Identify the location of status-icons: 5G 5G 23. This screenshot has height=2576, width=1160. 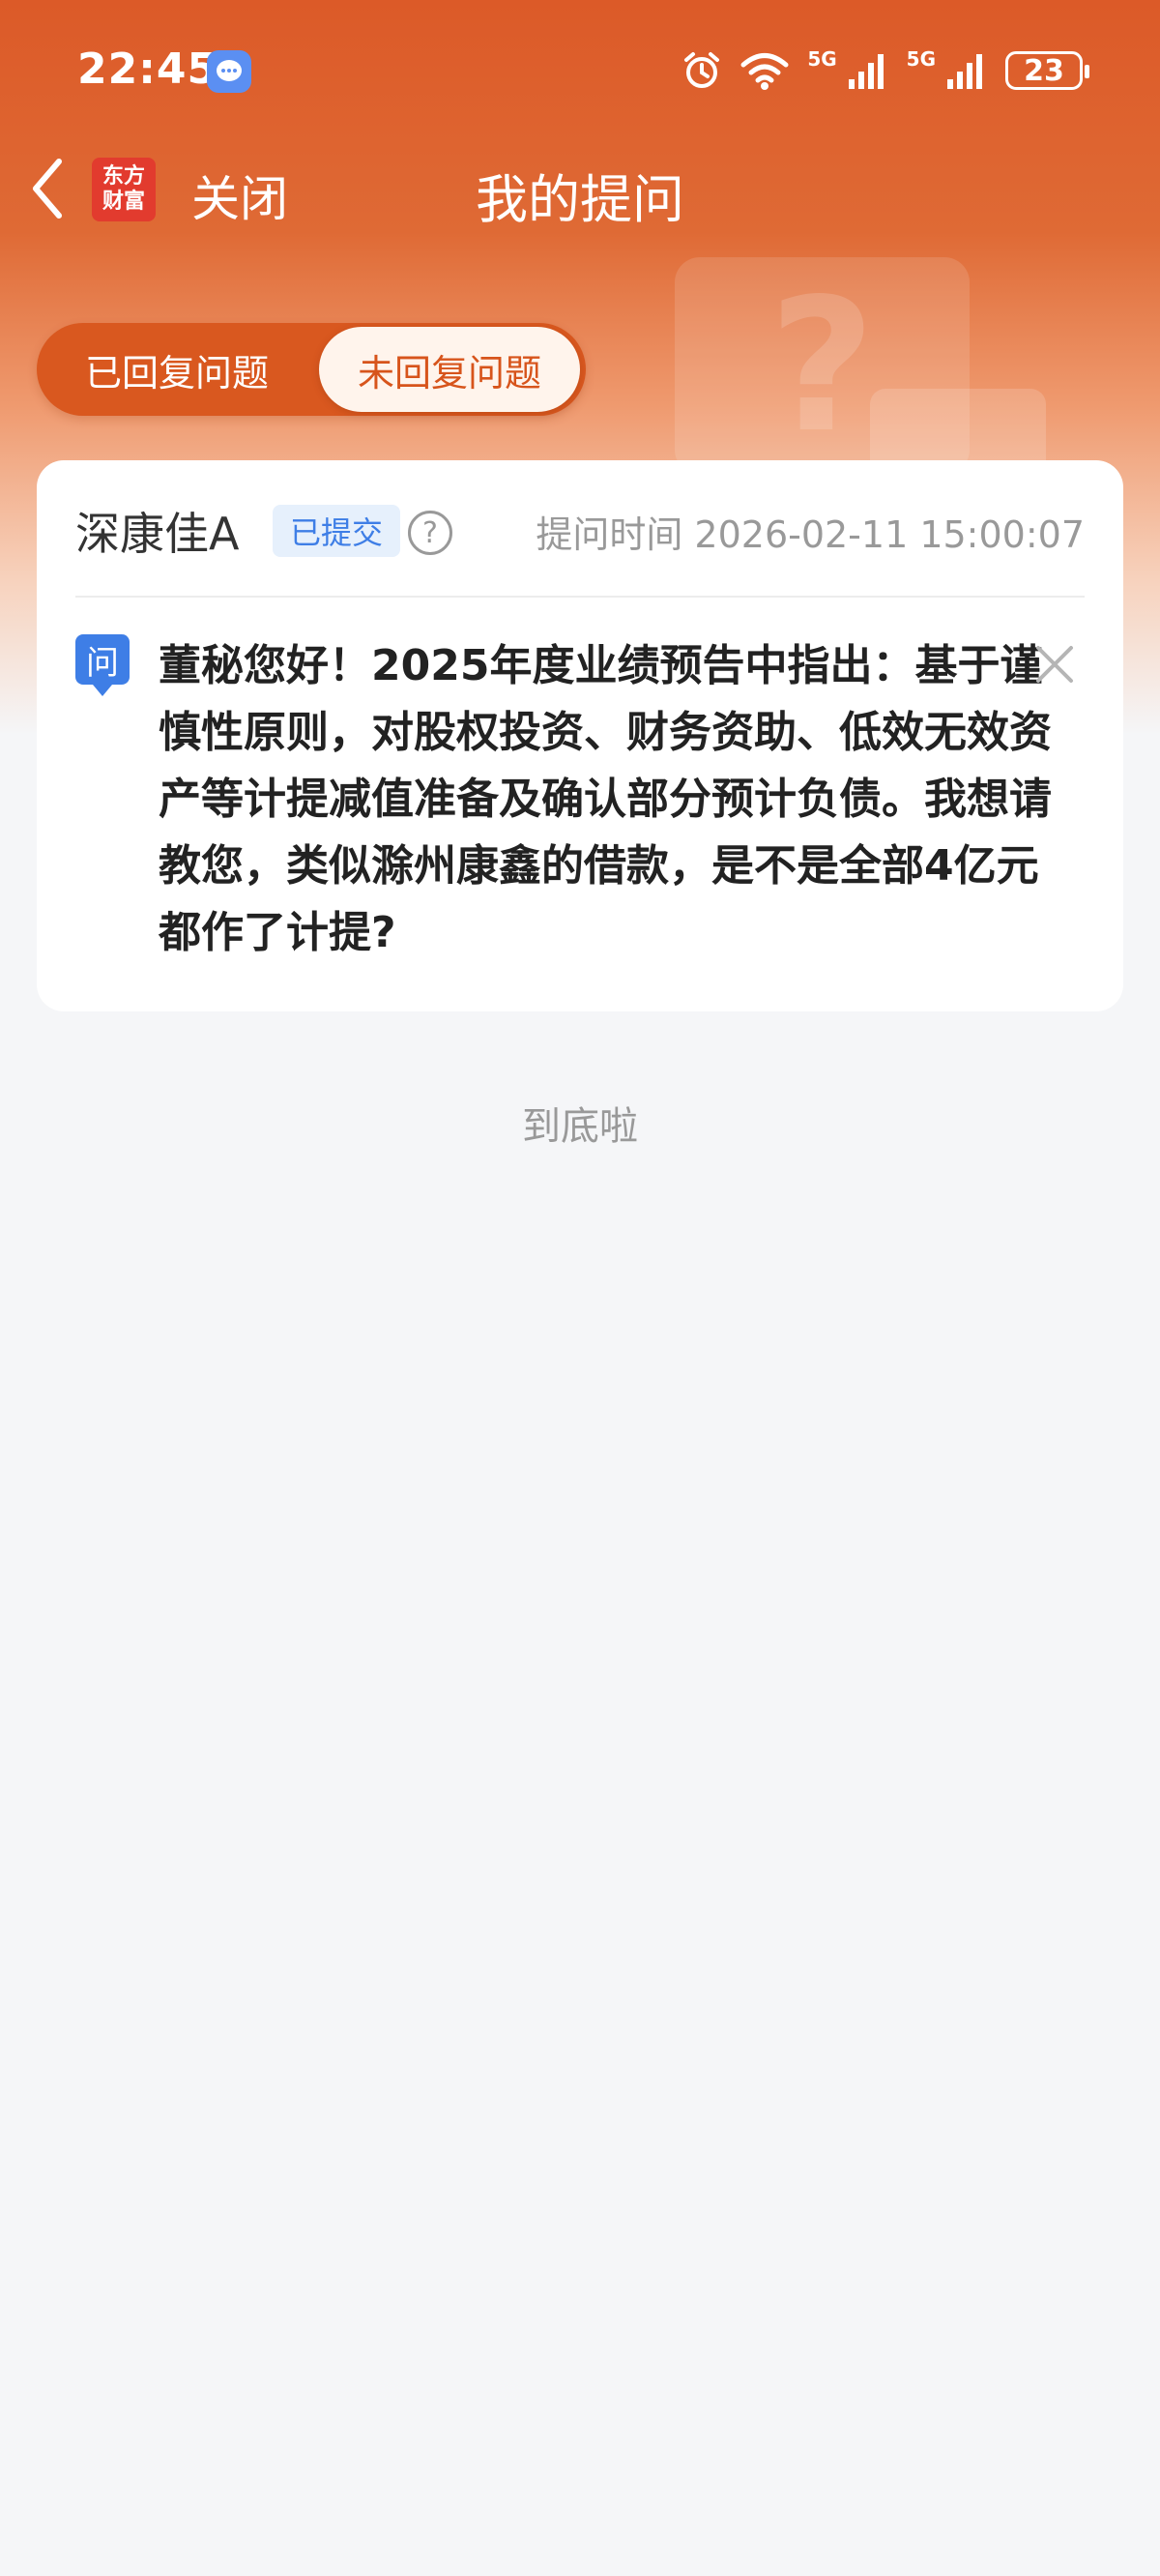
(885, 70).